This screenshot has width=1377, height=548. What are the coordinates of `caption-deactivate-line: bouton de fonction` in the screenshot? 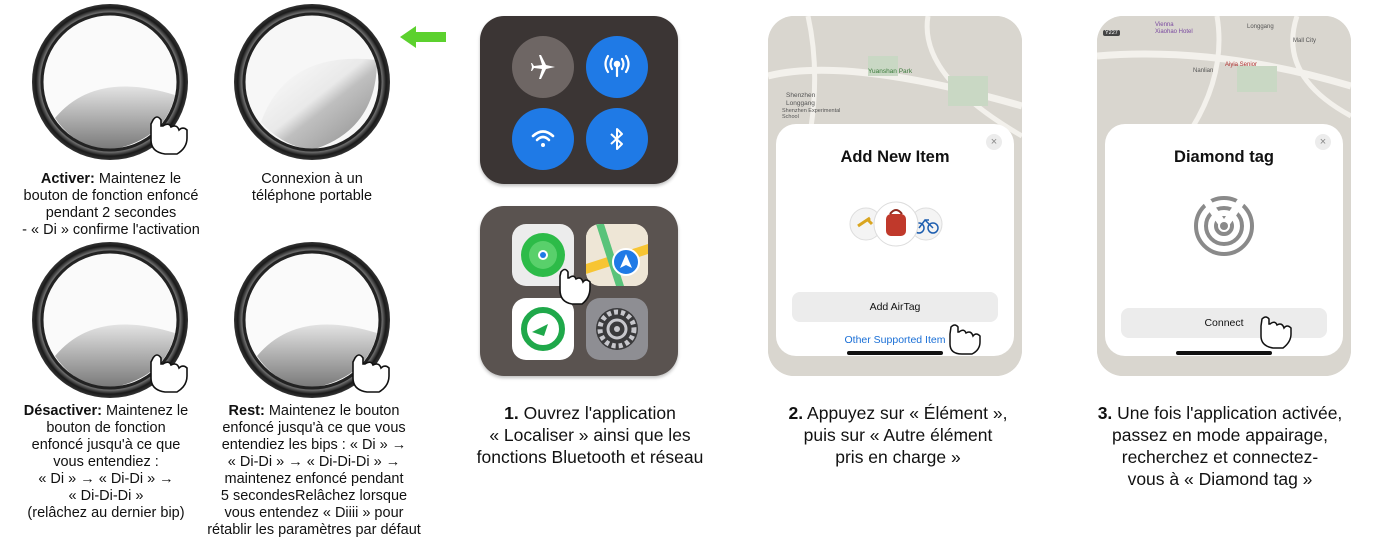 It's located at (106, 428).